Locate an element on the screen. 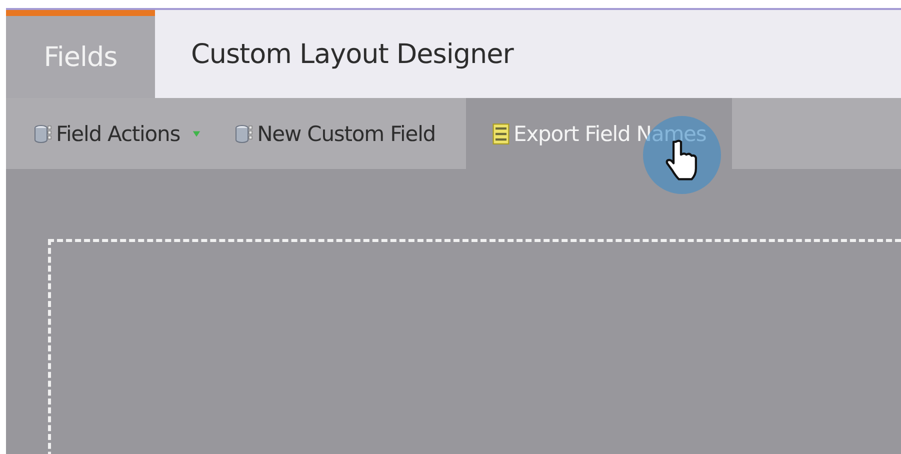  toolbar-button: Field Actions is located at coordinates (131, 133).